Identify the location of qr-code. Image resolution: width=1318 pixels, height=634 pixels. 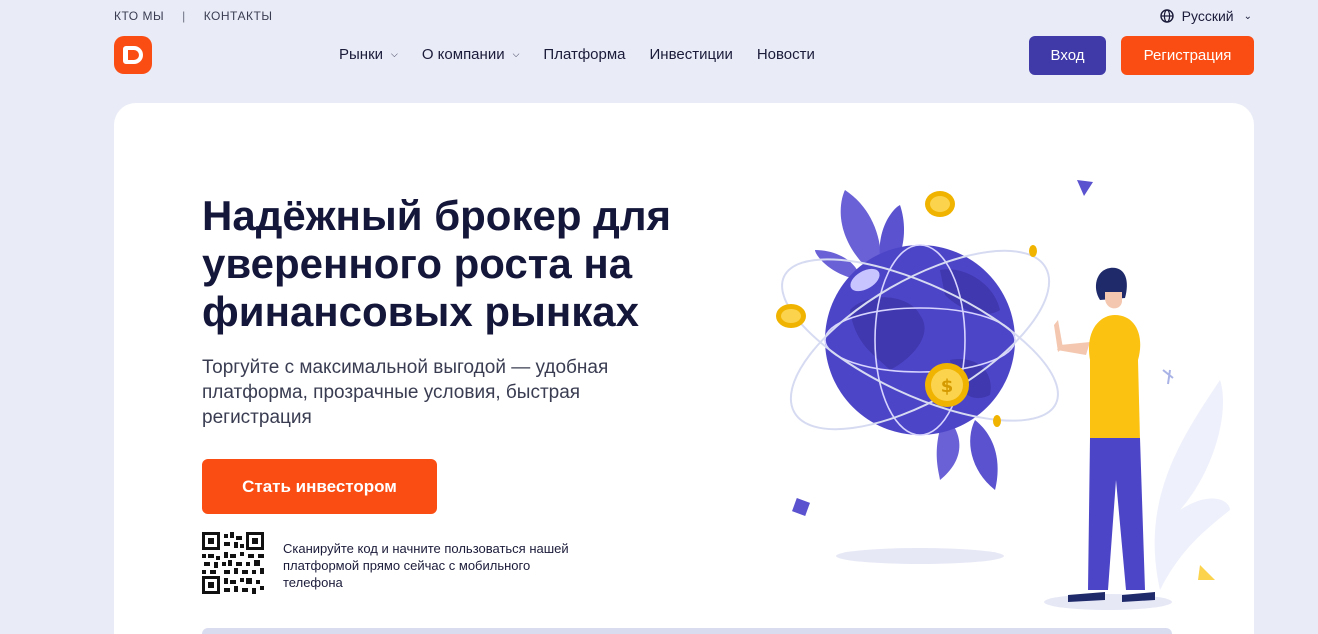
(233, 563).